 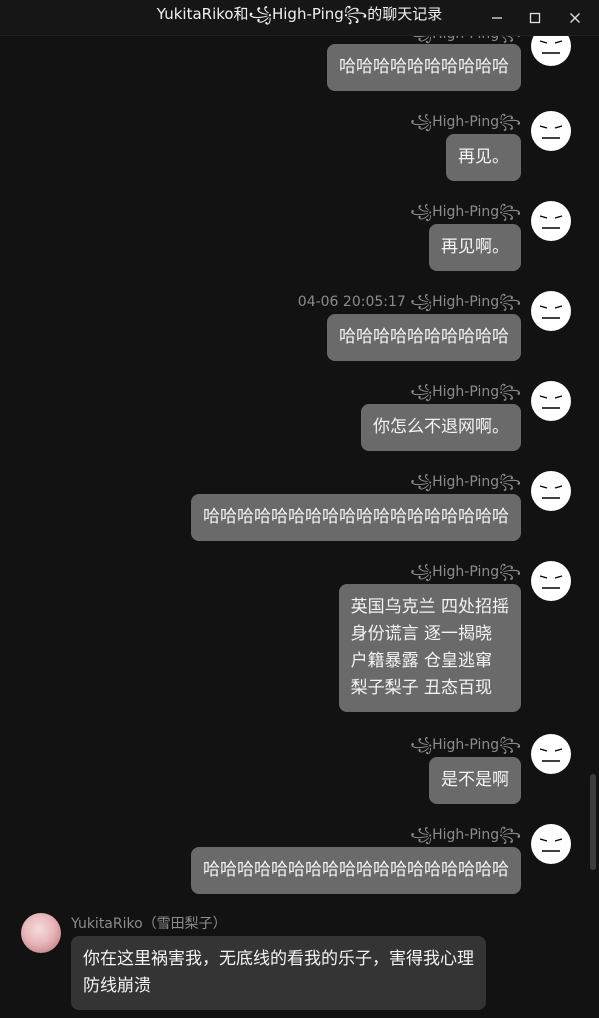 I want to click on message-bubble: 再见啊。, so click(x=475, y=247).